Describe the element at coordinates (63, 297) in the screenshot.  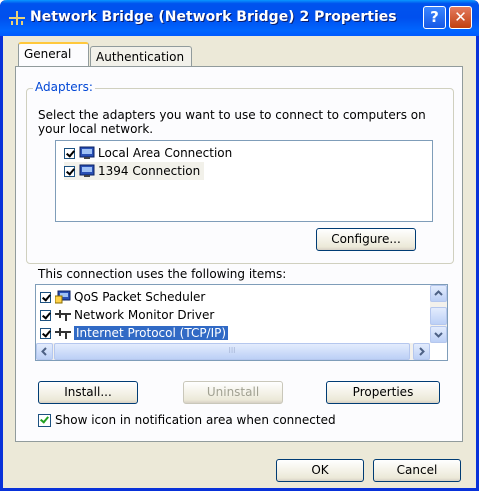
I see `scheduler-icon` at that location.